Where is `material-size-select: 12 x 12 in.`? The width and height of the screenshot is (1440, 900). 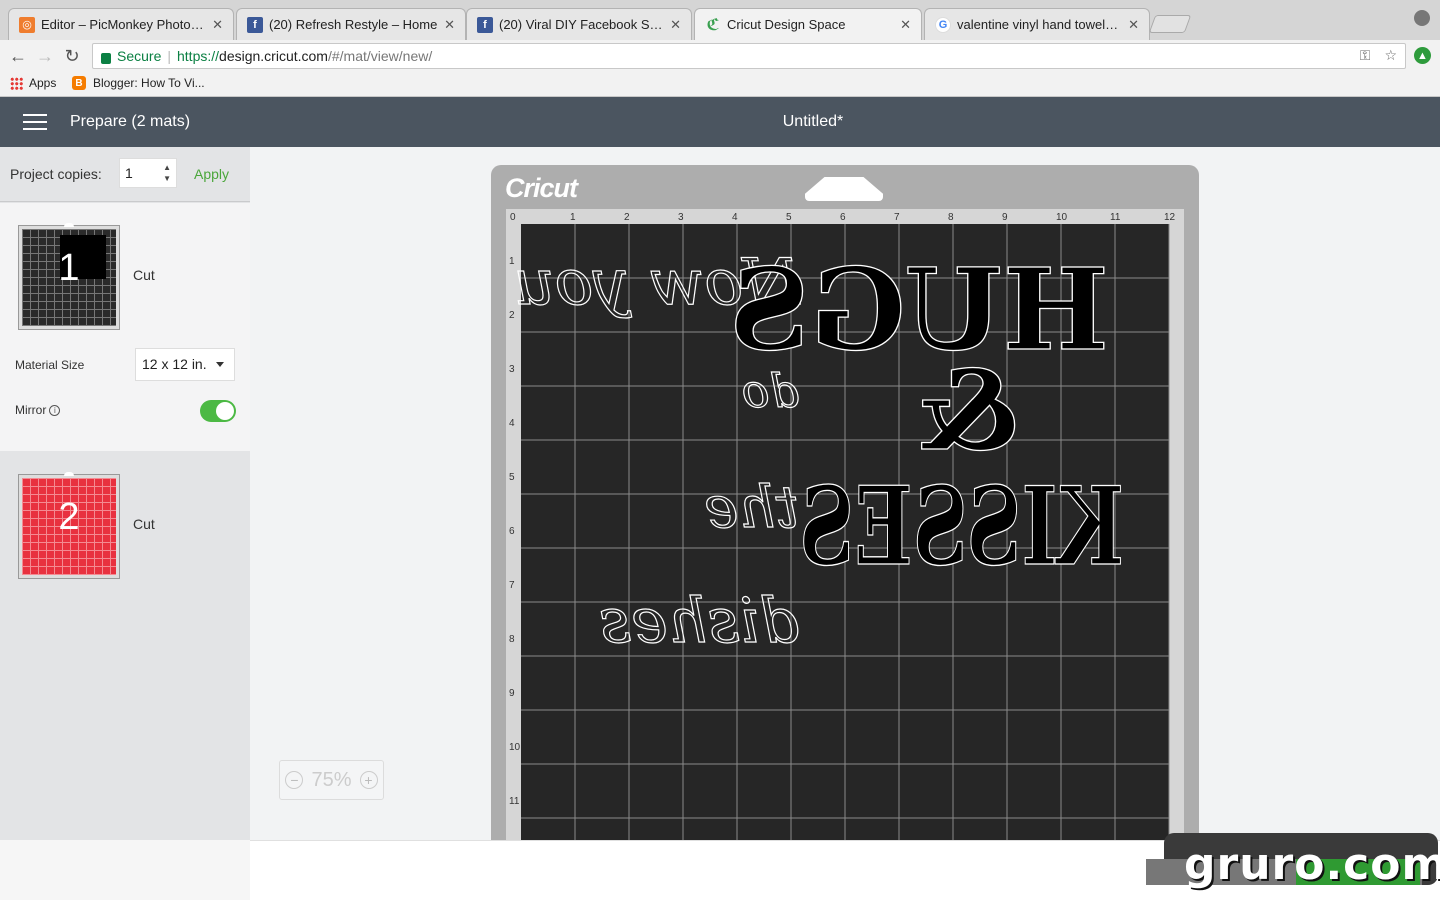 material-size-select: 12 x 12 in. is located at coordinates (185, 364).